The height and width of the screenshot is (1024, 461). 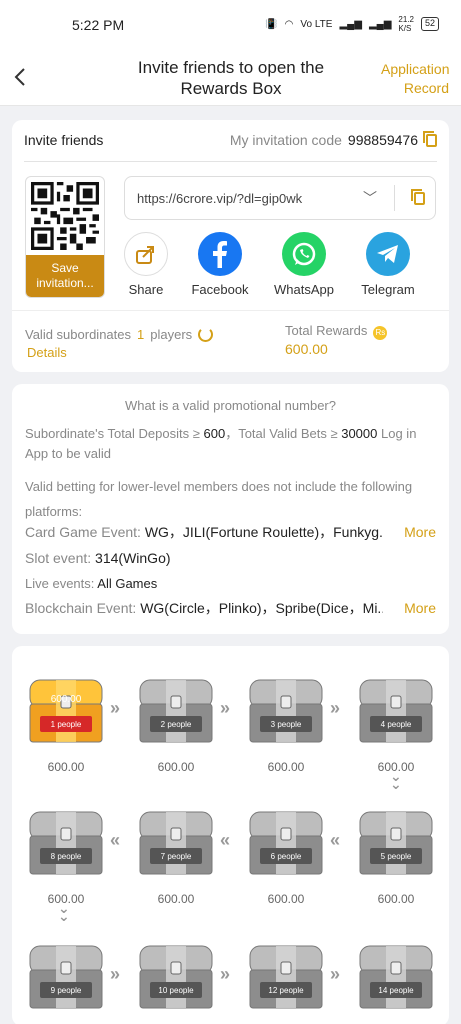 What do you see at coordinates (176, 982) in the screenshot?
I see `reward-chest-10: 10 people600.00` at bounding box center [176, 982].